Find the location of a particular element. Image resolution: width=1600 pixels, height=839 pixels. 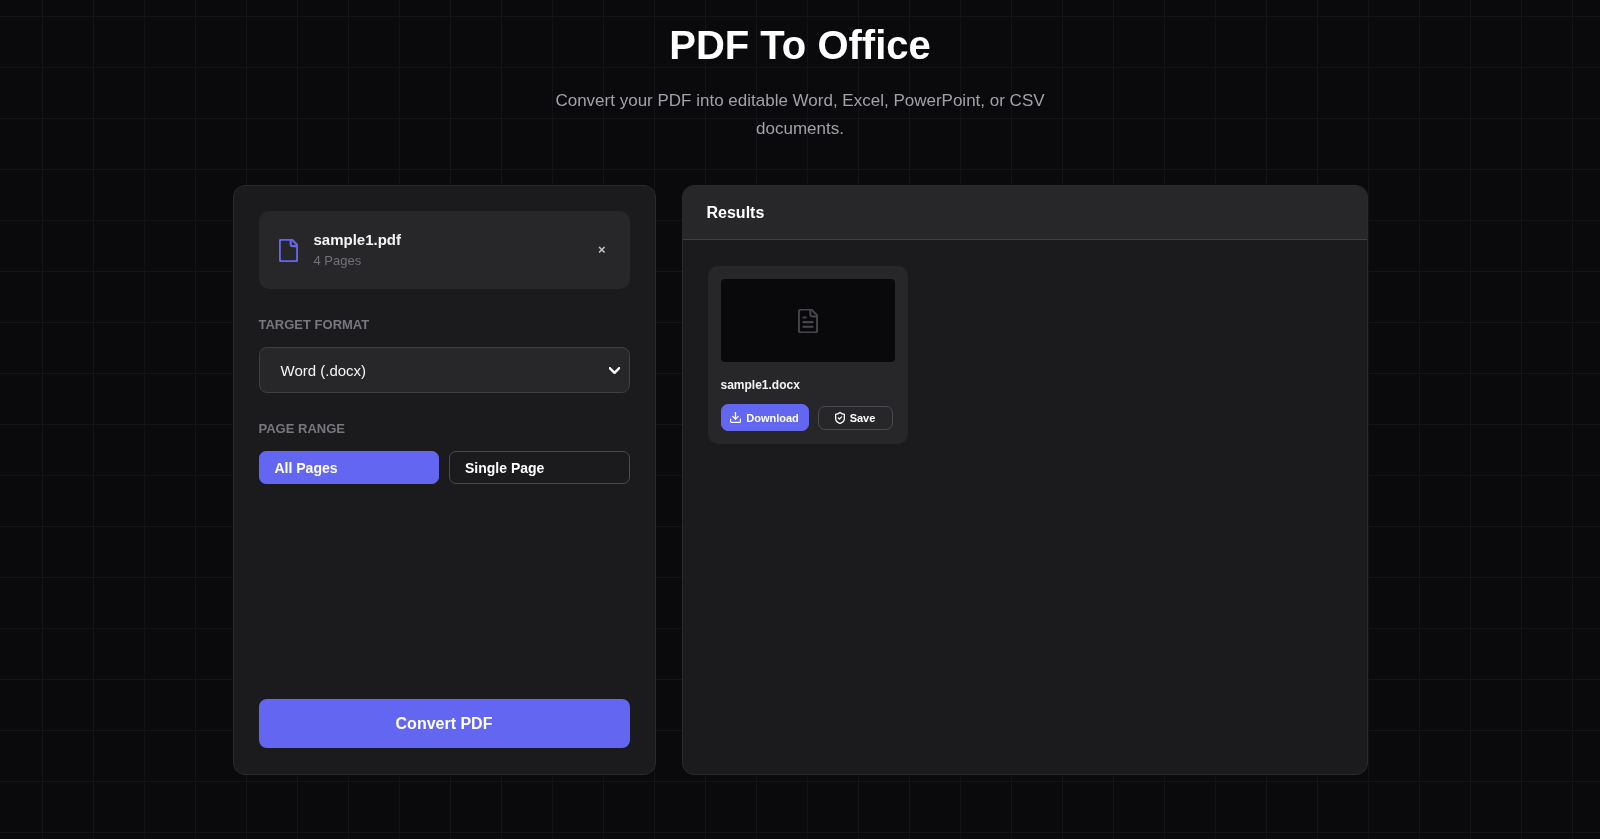

format-select: Word (.docx) is located at coordinates (444, 370).